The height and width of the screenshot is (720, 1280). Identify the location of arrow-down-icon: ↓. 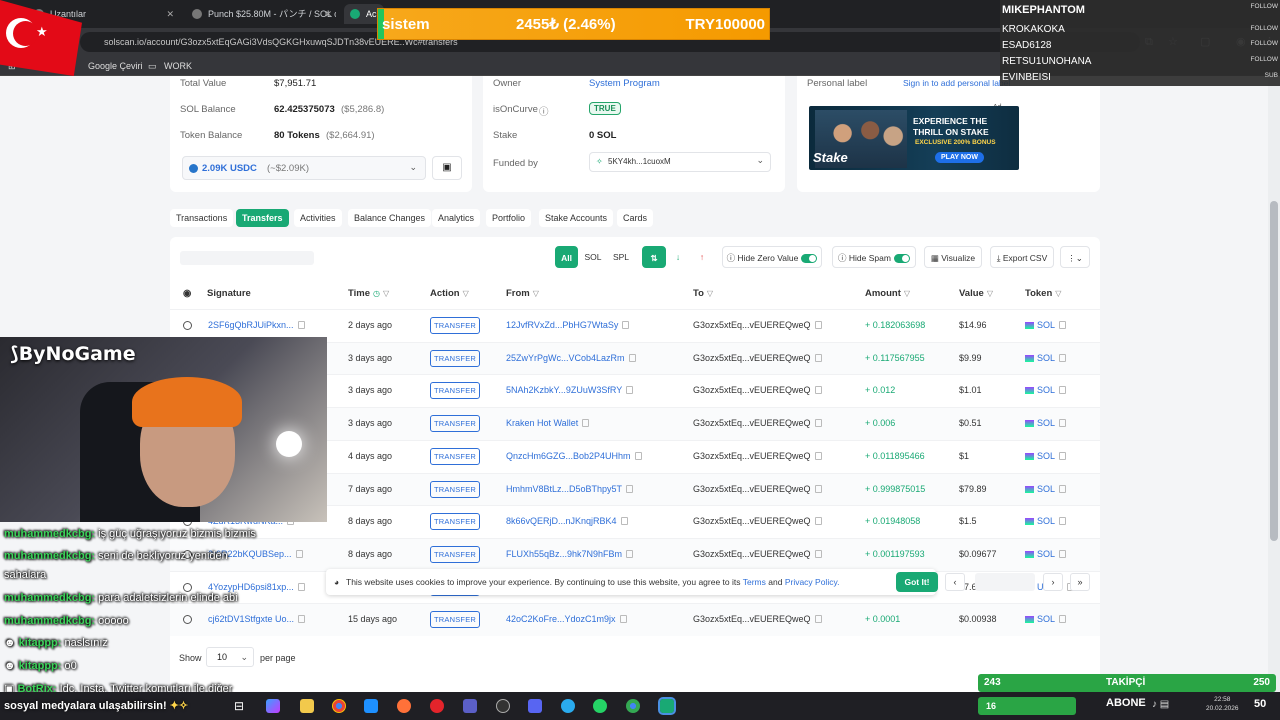
(678, 257).